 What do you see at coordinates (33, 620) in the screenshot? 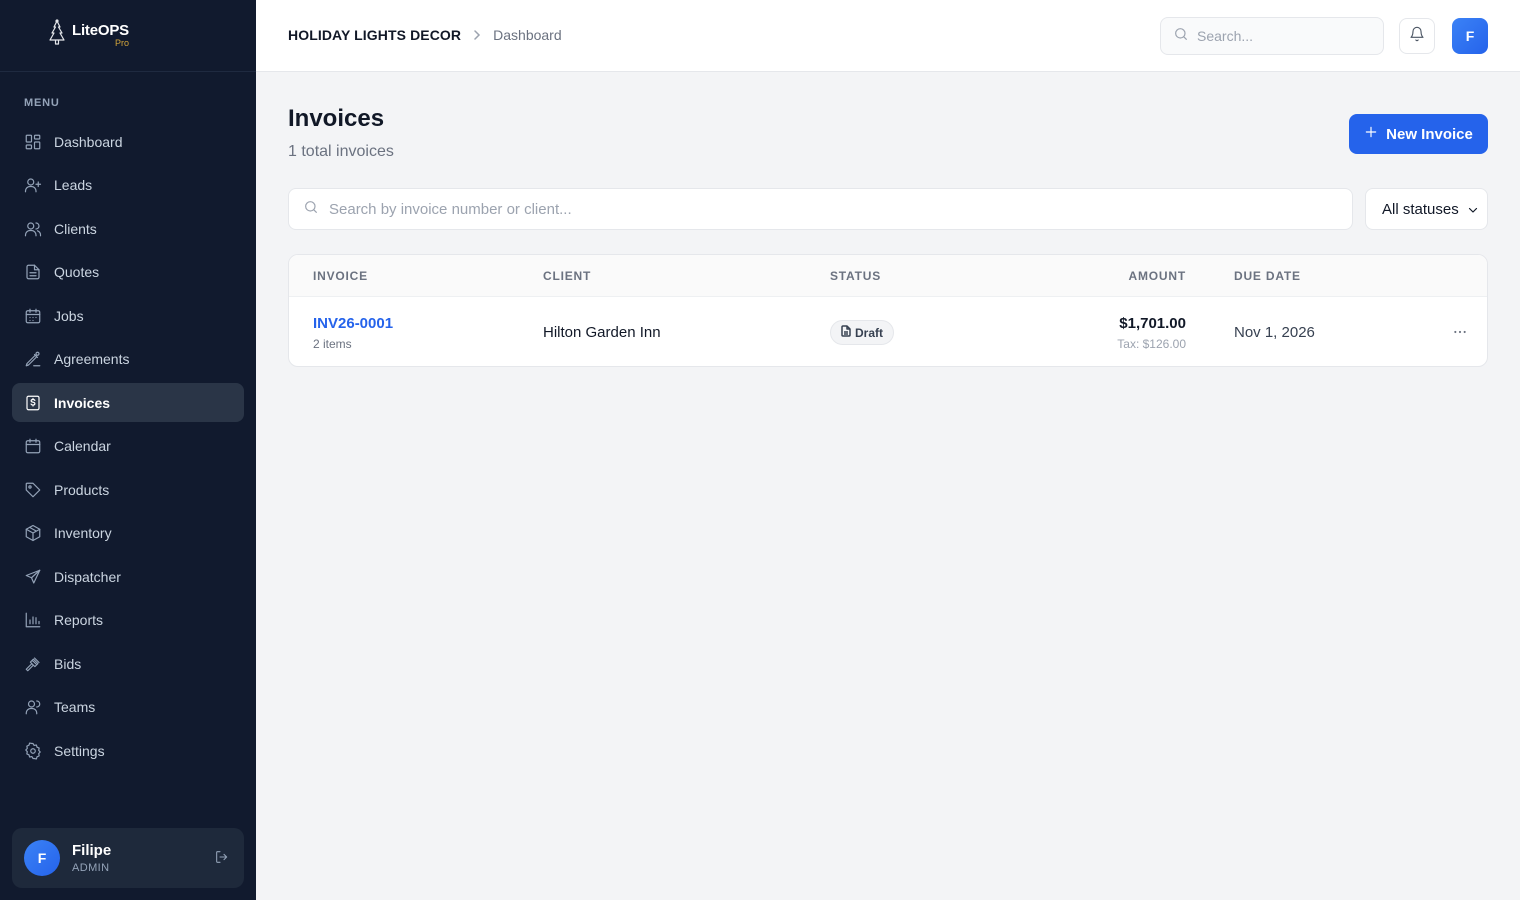
I see `bar-chart-icon` at bounding box center [33, 620].